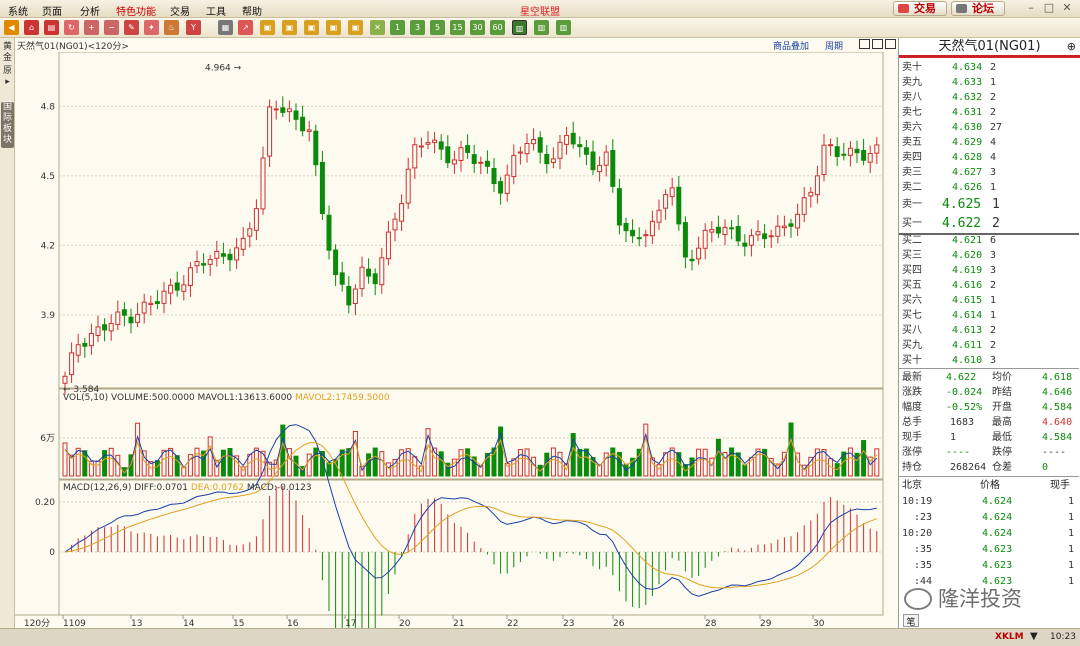 The height and width of the screenshot is (646, 1080). I want to click on minimize-icon: –, so click(1031, 8).